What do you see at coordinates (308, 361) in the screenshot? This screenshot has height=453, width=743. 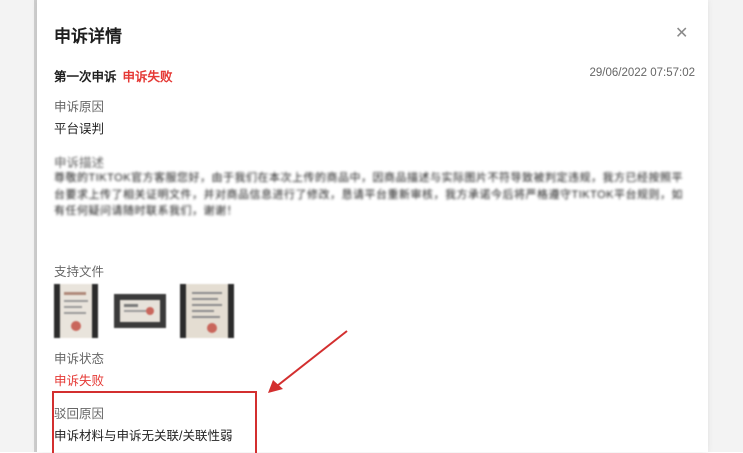 I see `annotation-arrow-icon` at bounding box center [308, 361].